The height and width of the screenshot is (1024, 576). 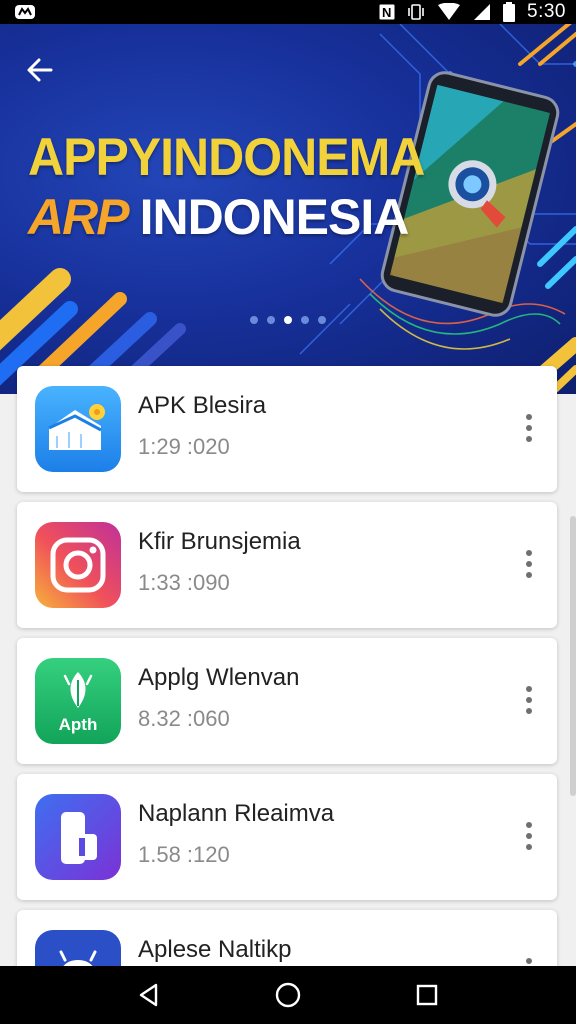 I want to click on app-list-item: APK Blesira 1:29 :020, so click(x=287, y=429).